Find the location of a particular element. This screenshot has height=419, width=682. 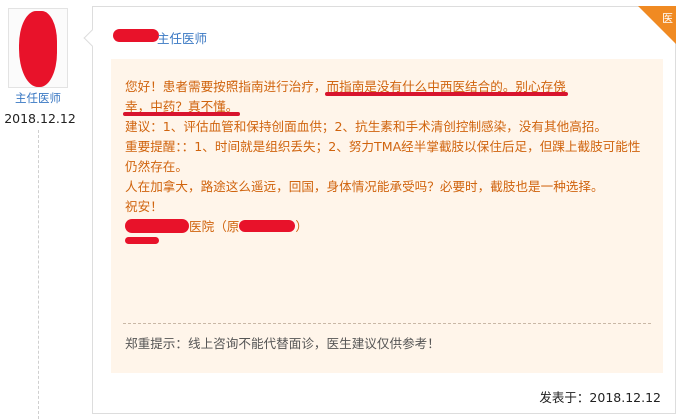

doctor-name-redaction is located at coordinates (136, 35).